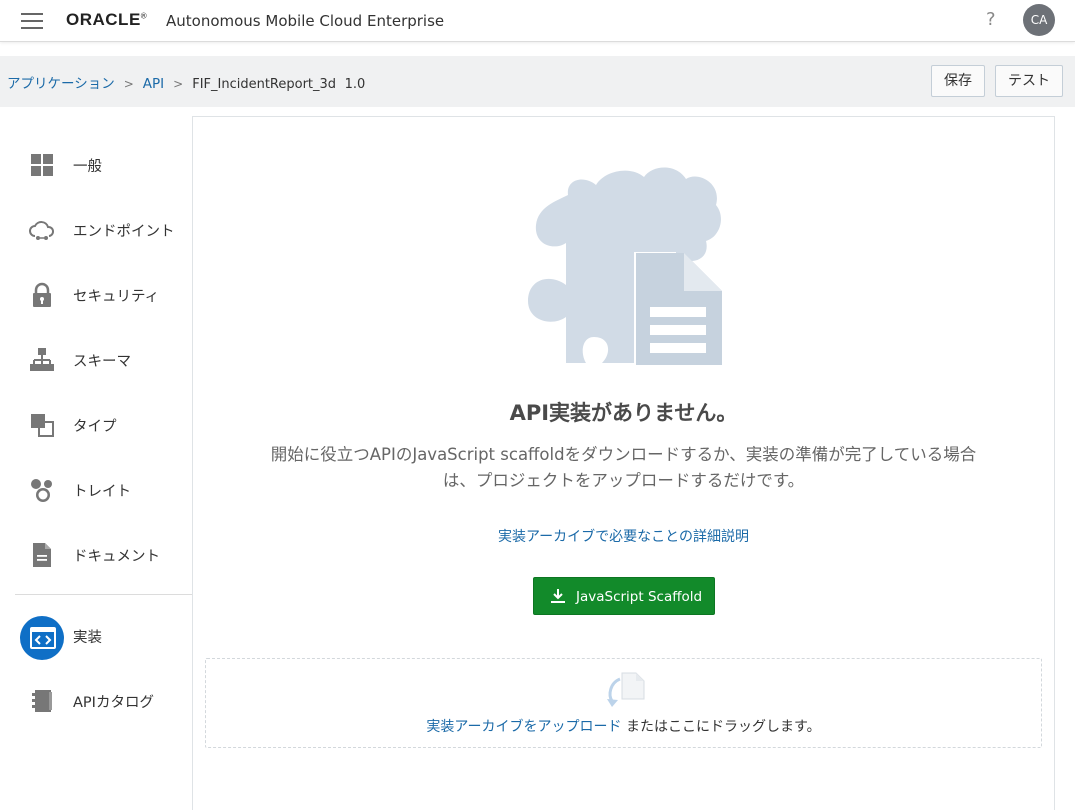 Image resolution: width=1075 pixels, height=810 pixels. What do you see at coordinates (42, 230) in the screenshot?
I see `cloud-icon` at bounding box center [42, 230].